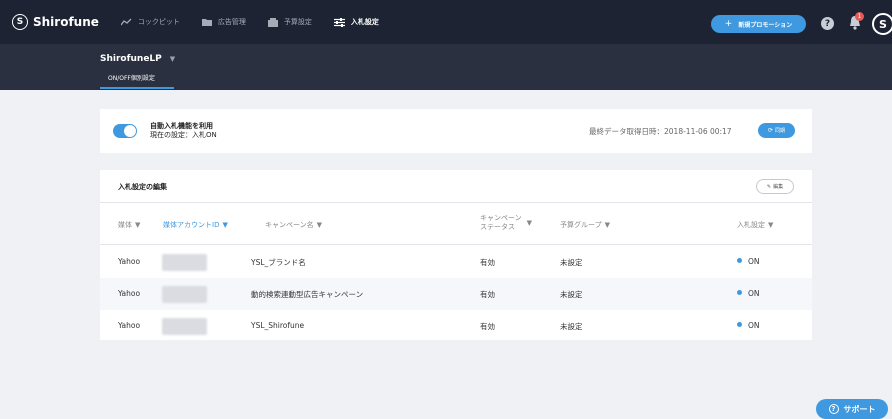  Describe the element at coordinates (456, 202) in the screenshot. I see `divider` at that location.